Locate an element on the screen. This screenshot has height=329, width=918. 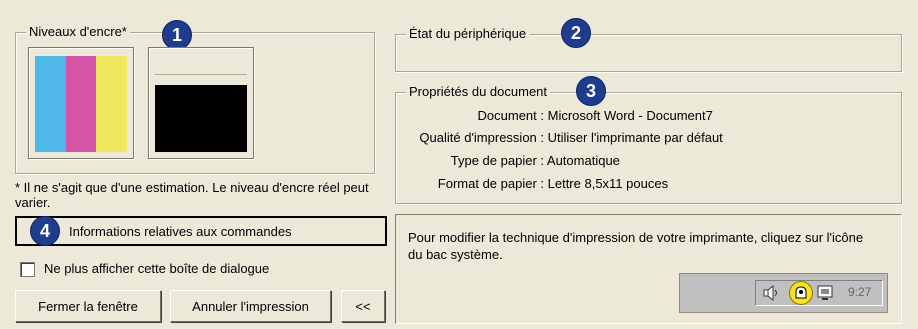
magenta-ink-bar is located at coordinates (81, 104).